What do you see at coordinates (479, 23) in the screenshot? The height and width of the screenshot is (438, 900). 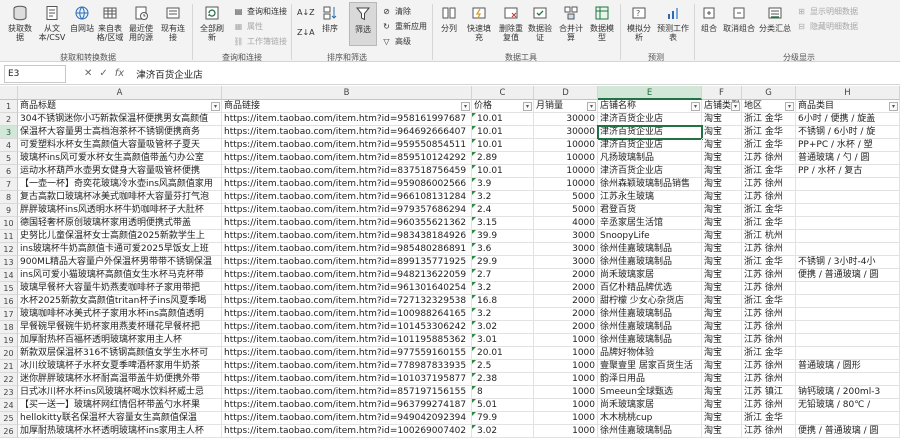 I see `flash-fill-button: 快速填充` at bounding box center [479, 23].